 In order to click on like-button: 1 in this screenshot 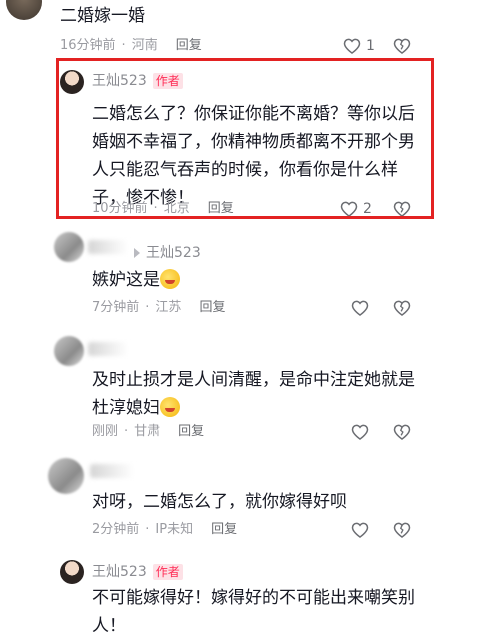, I will do `click(358, 46)`.